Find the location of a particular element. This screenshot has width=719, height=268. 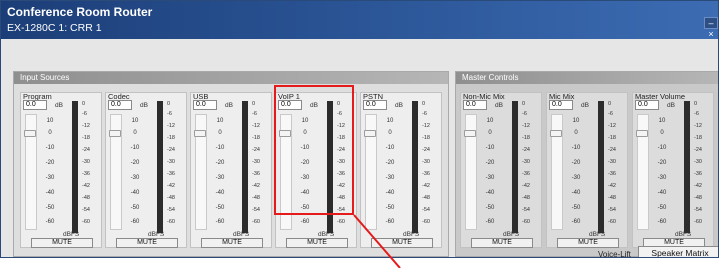

fader-scale-label: -30 is located at coordinates (490, 178).